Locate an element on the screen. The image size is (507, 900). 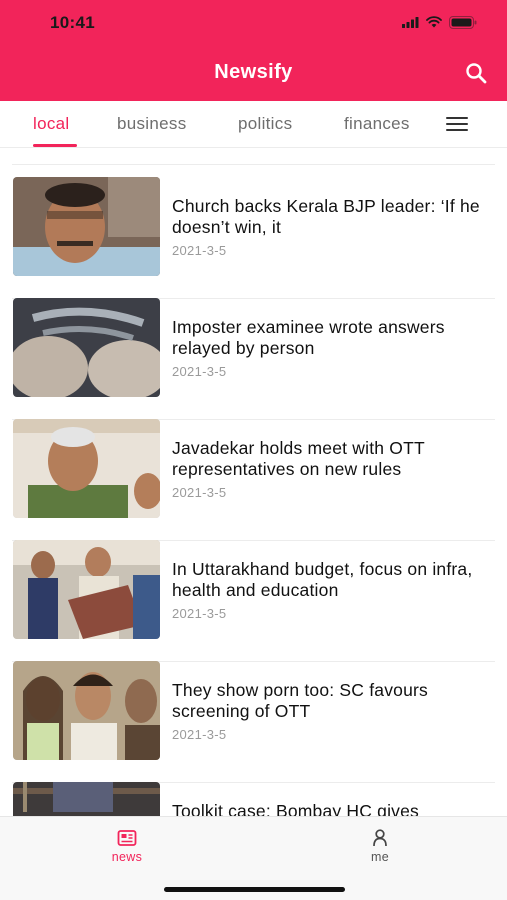
person-icon is located at coordinates (380, 838).